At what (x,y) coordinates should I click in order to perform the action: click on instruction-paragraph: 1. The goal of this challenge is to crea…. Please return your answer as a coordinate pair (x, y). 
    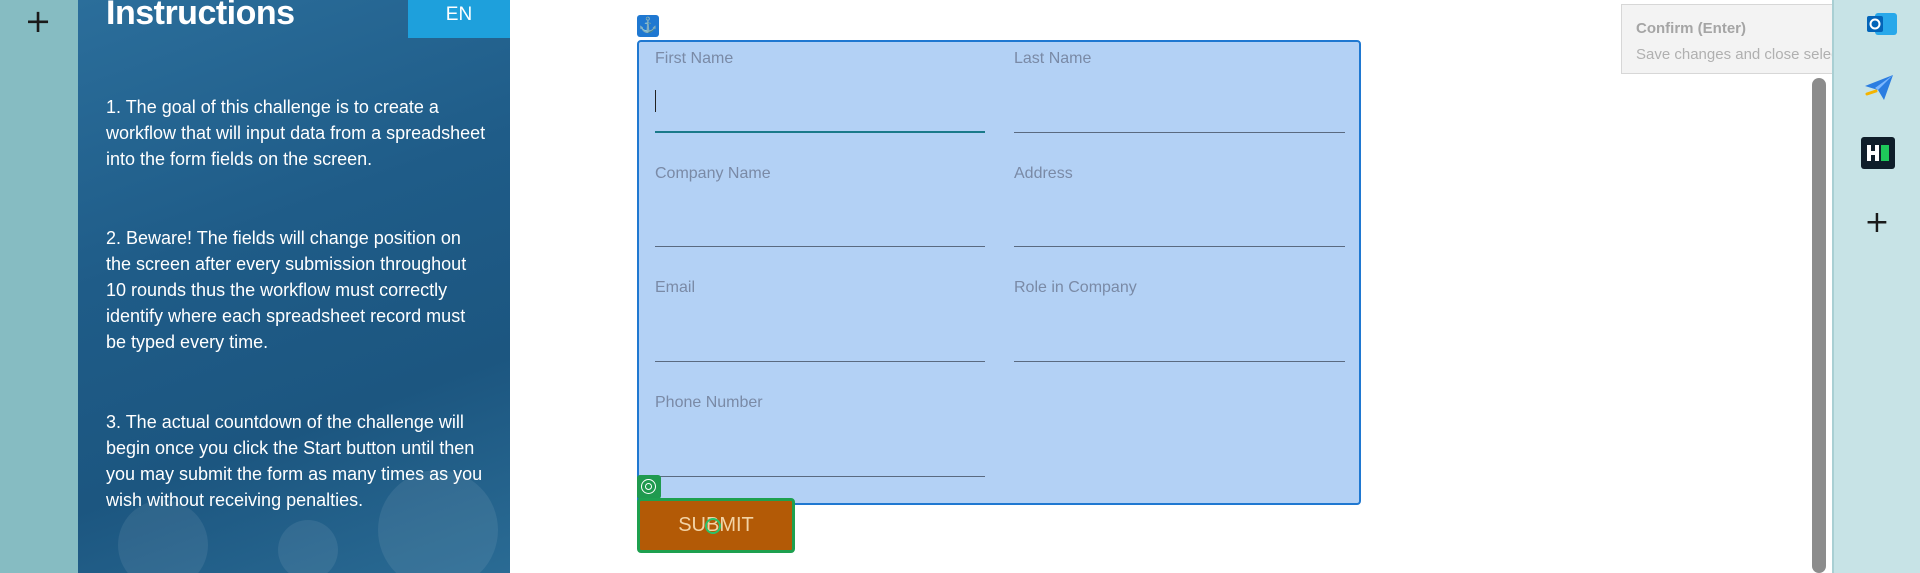
    Looking at the image, I should click on (296, 133).